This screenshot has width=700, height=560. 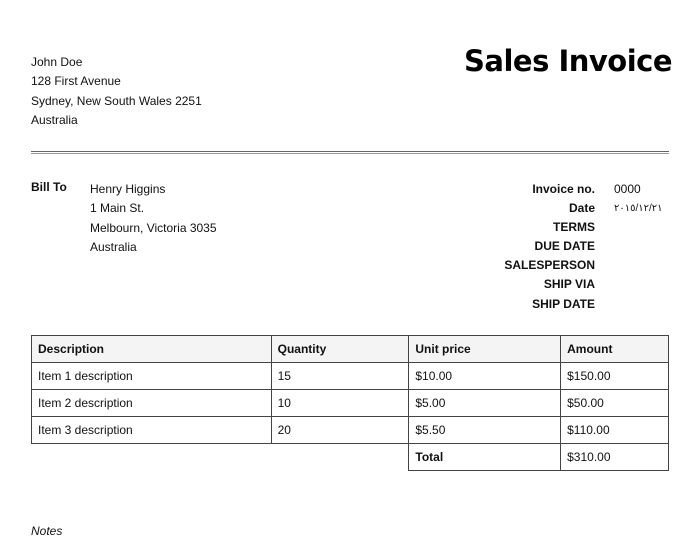 I want to click on item-amount: $110.00, so click(x=614, y=430).